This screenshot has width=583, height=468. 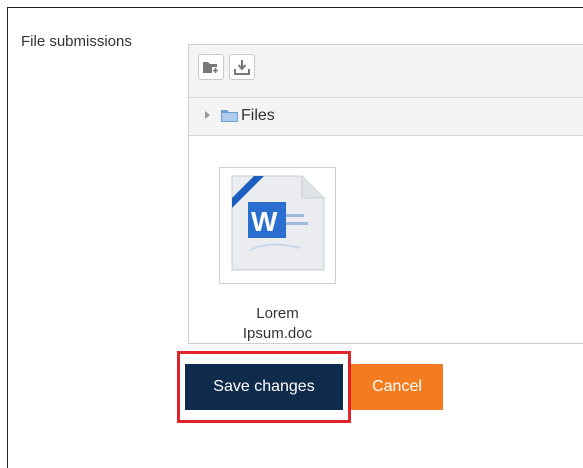 I want to click on file-path-bar: Files, so click(x=386, y=117).